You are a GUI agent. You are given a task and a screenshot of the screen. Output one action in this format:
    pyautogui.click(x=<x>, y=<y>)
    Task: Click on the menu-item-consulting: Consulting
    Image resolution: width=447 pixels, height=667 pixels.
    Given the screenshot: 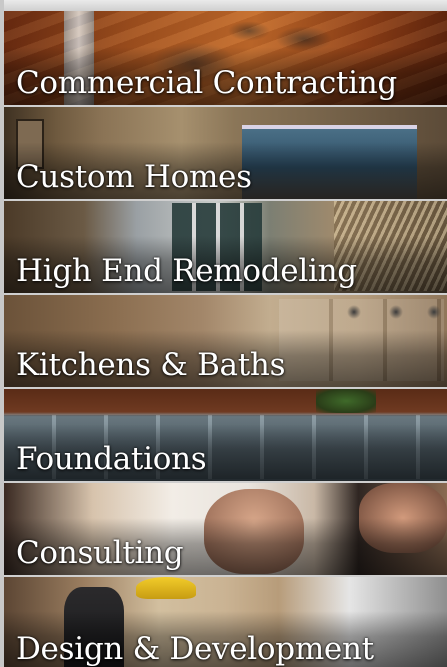 What is the action you would take?
    pyautogui.click(x=225, y=529)
    